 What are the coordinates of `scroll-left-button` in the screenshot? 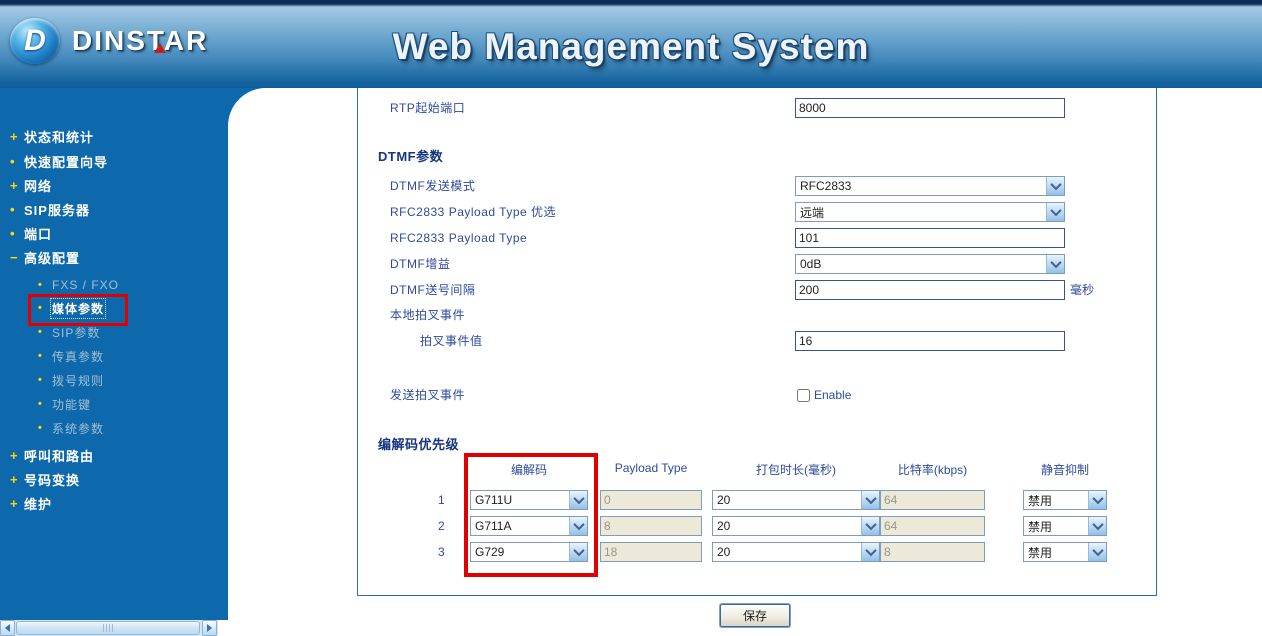 It's located at (7, 628).